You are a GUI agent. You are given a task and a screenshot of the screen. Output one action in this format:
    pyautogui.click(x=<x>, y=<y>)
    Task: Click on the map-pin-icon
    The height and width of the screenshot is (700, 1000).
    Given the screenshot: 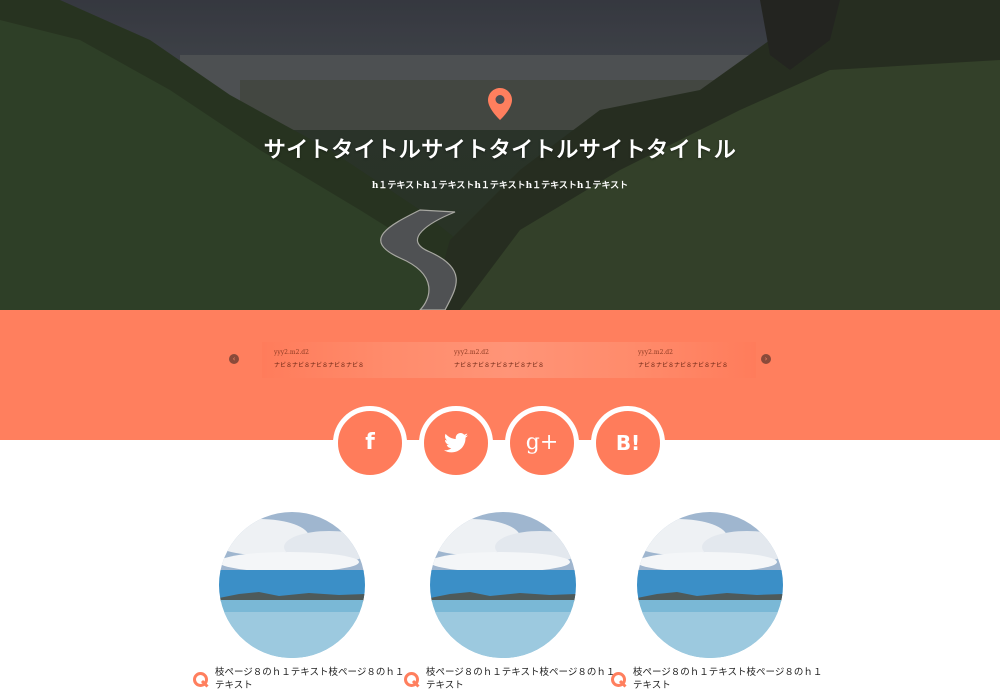 What is the action you would take?
    pyautogui.click(x=500, y=106)
    